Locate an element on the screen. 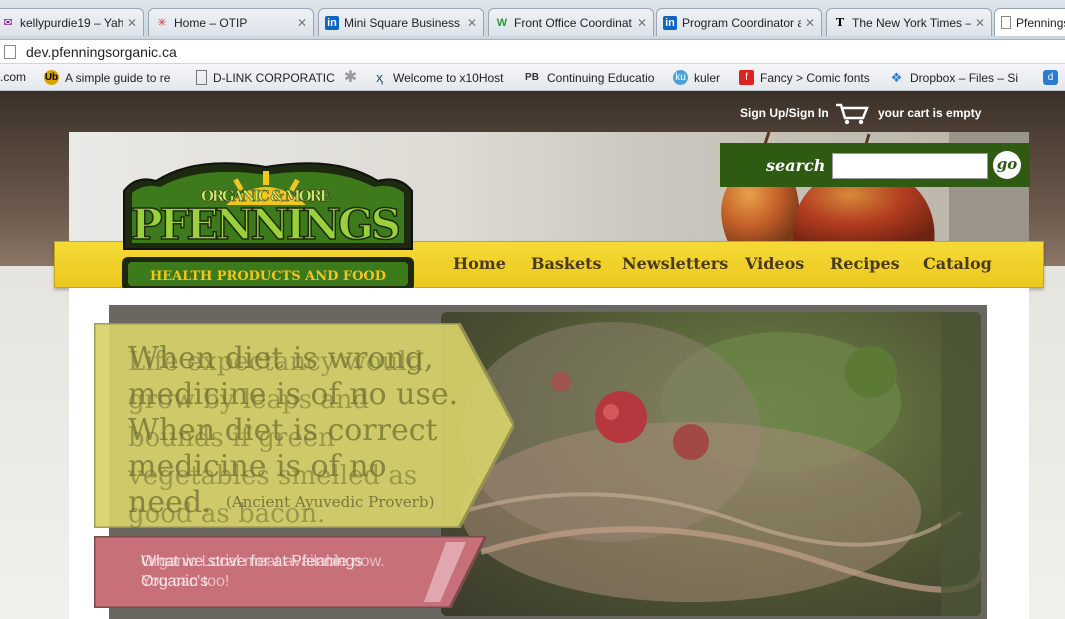  bookmark-label: Dropbox – Files – Si is located at coordinates (964, 77).